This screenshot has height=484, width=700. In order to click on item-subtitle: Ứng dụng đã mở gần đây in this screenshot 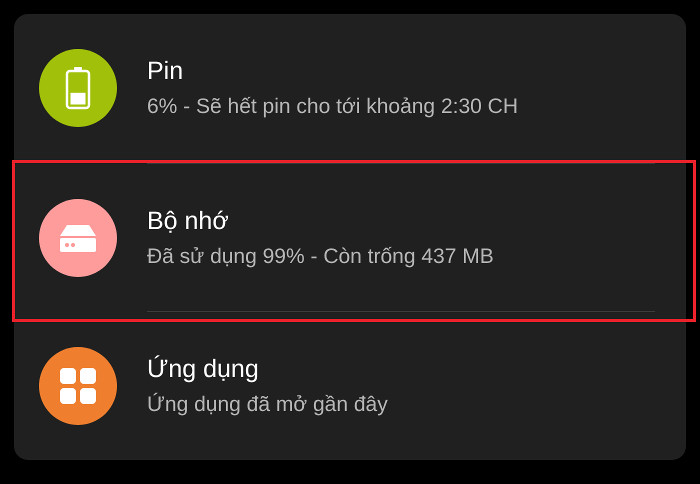, I will do `click(267, 405)`.